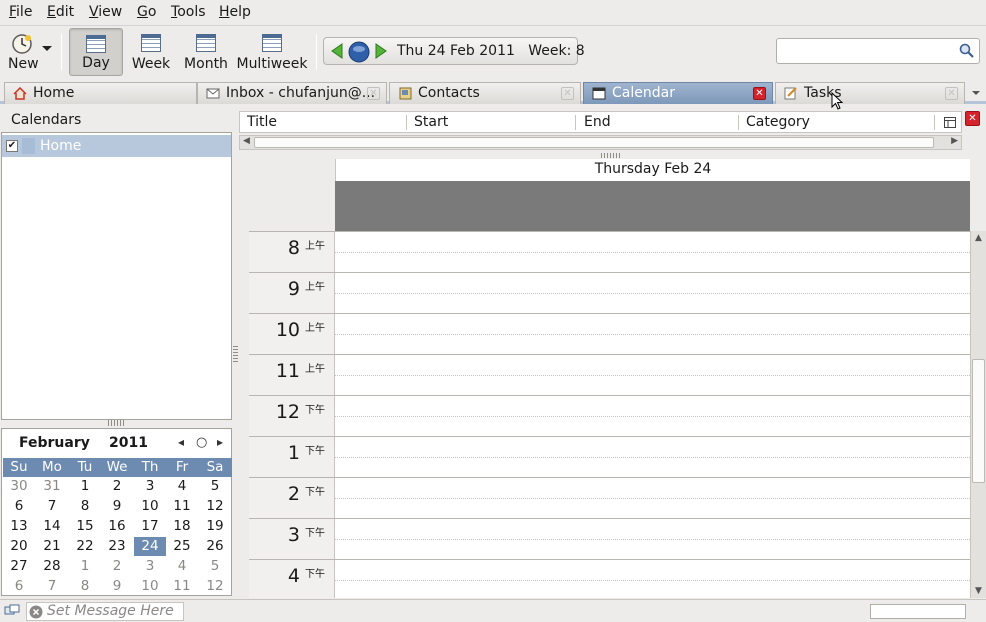 The image size is (986, 622). I want to click on week-view-button: Week, so click(151, 52).